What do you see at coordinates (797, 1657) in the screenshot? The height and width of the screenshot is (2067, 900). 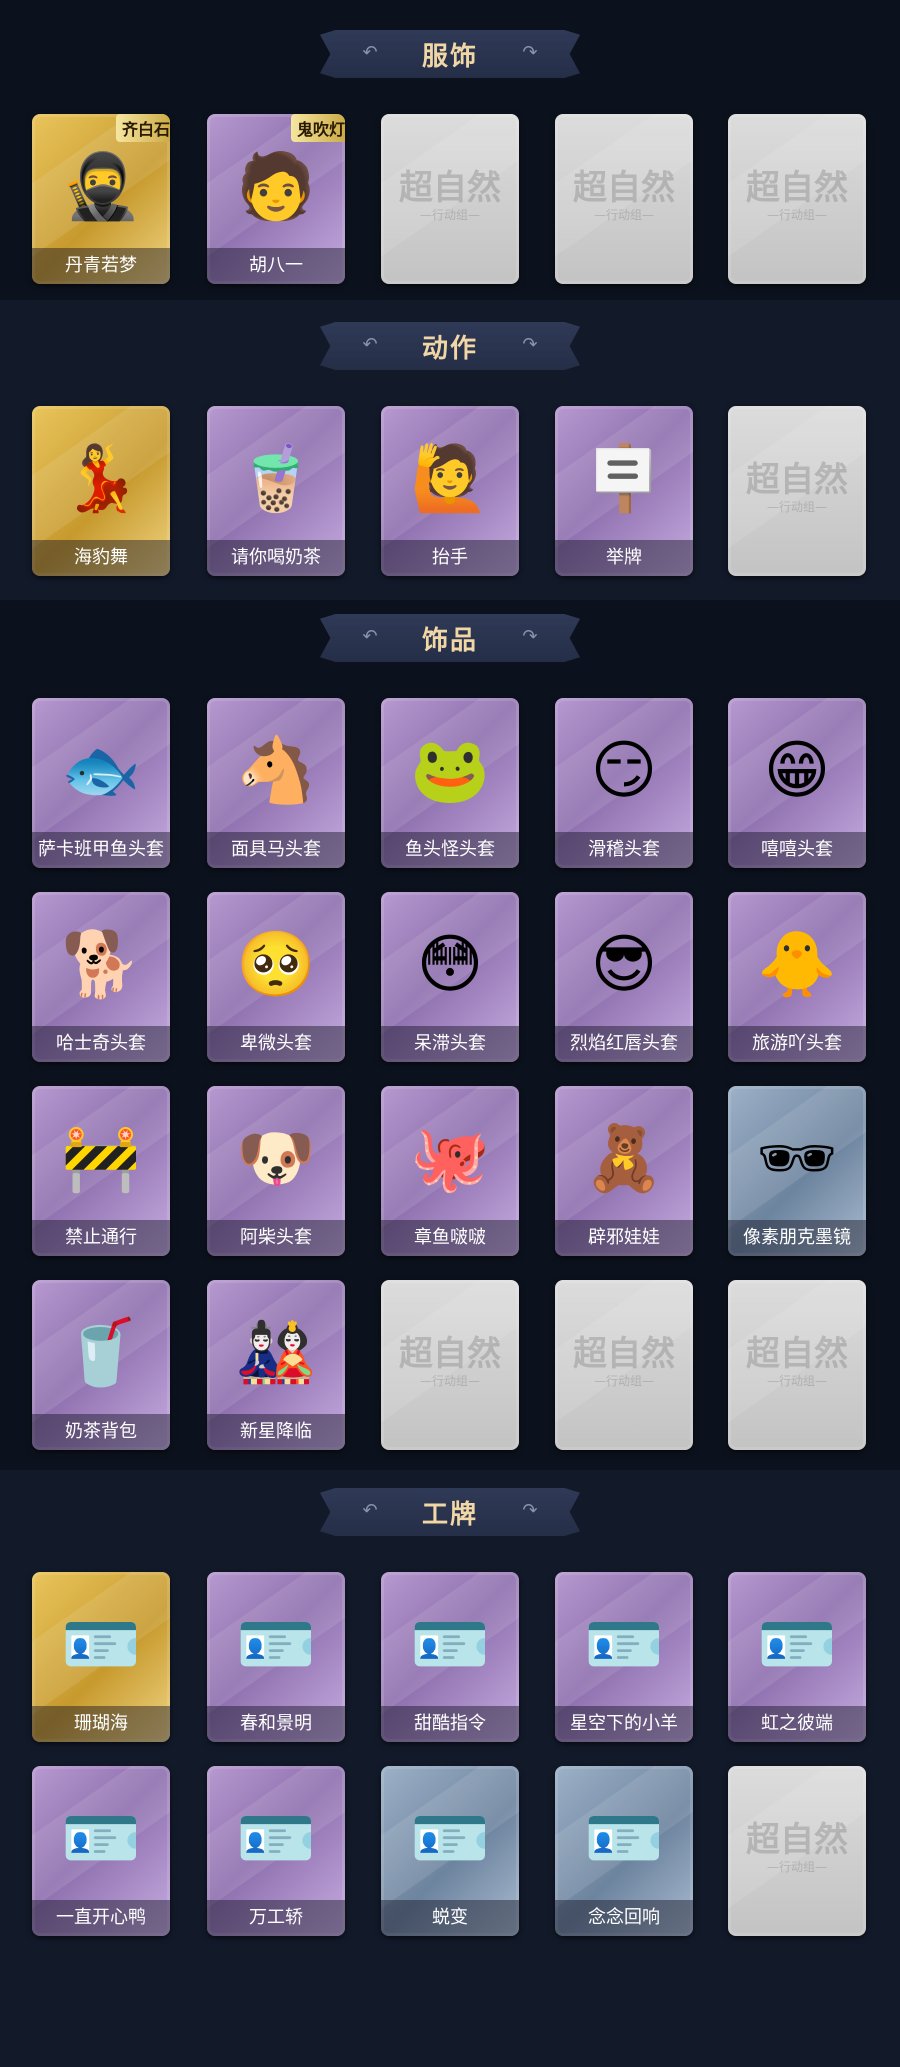 I see `item-card: 🪪 虹之彼端` at bounding box center [797, 1657].